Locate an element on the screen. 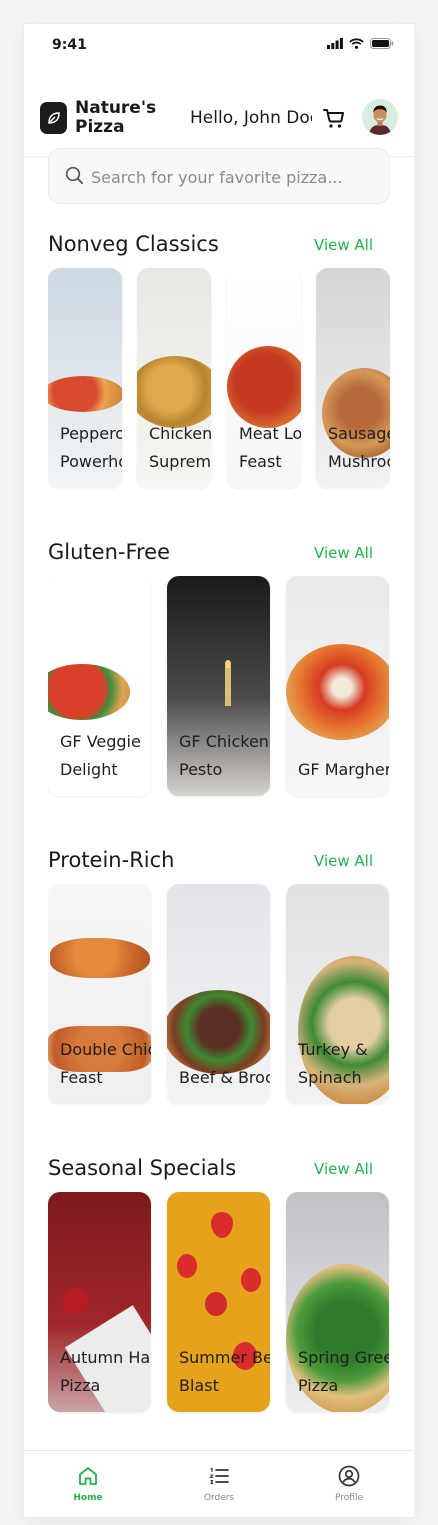 Image resolution: width=438 pixels, height=1525 pixels. pizza-card: GF Margherita is located at coordinates (337, 686).